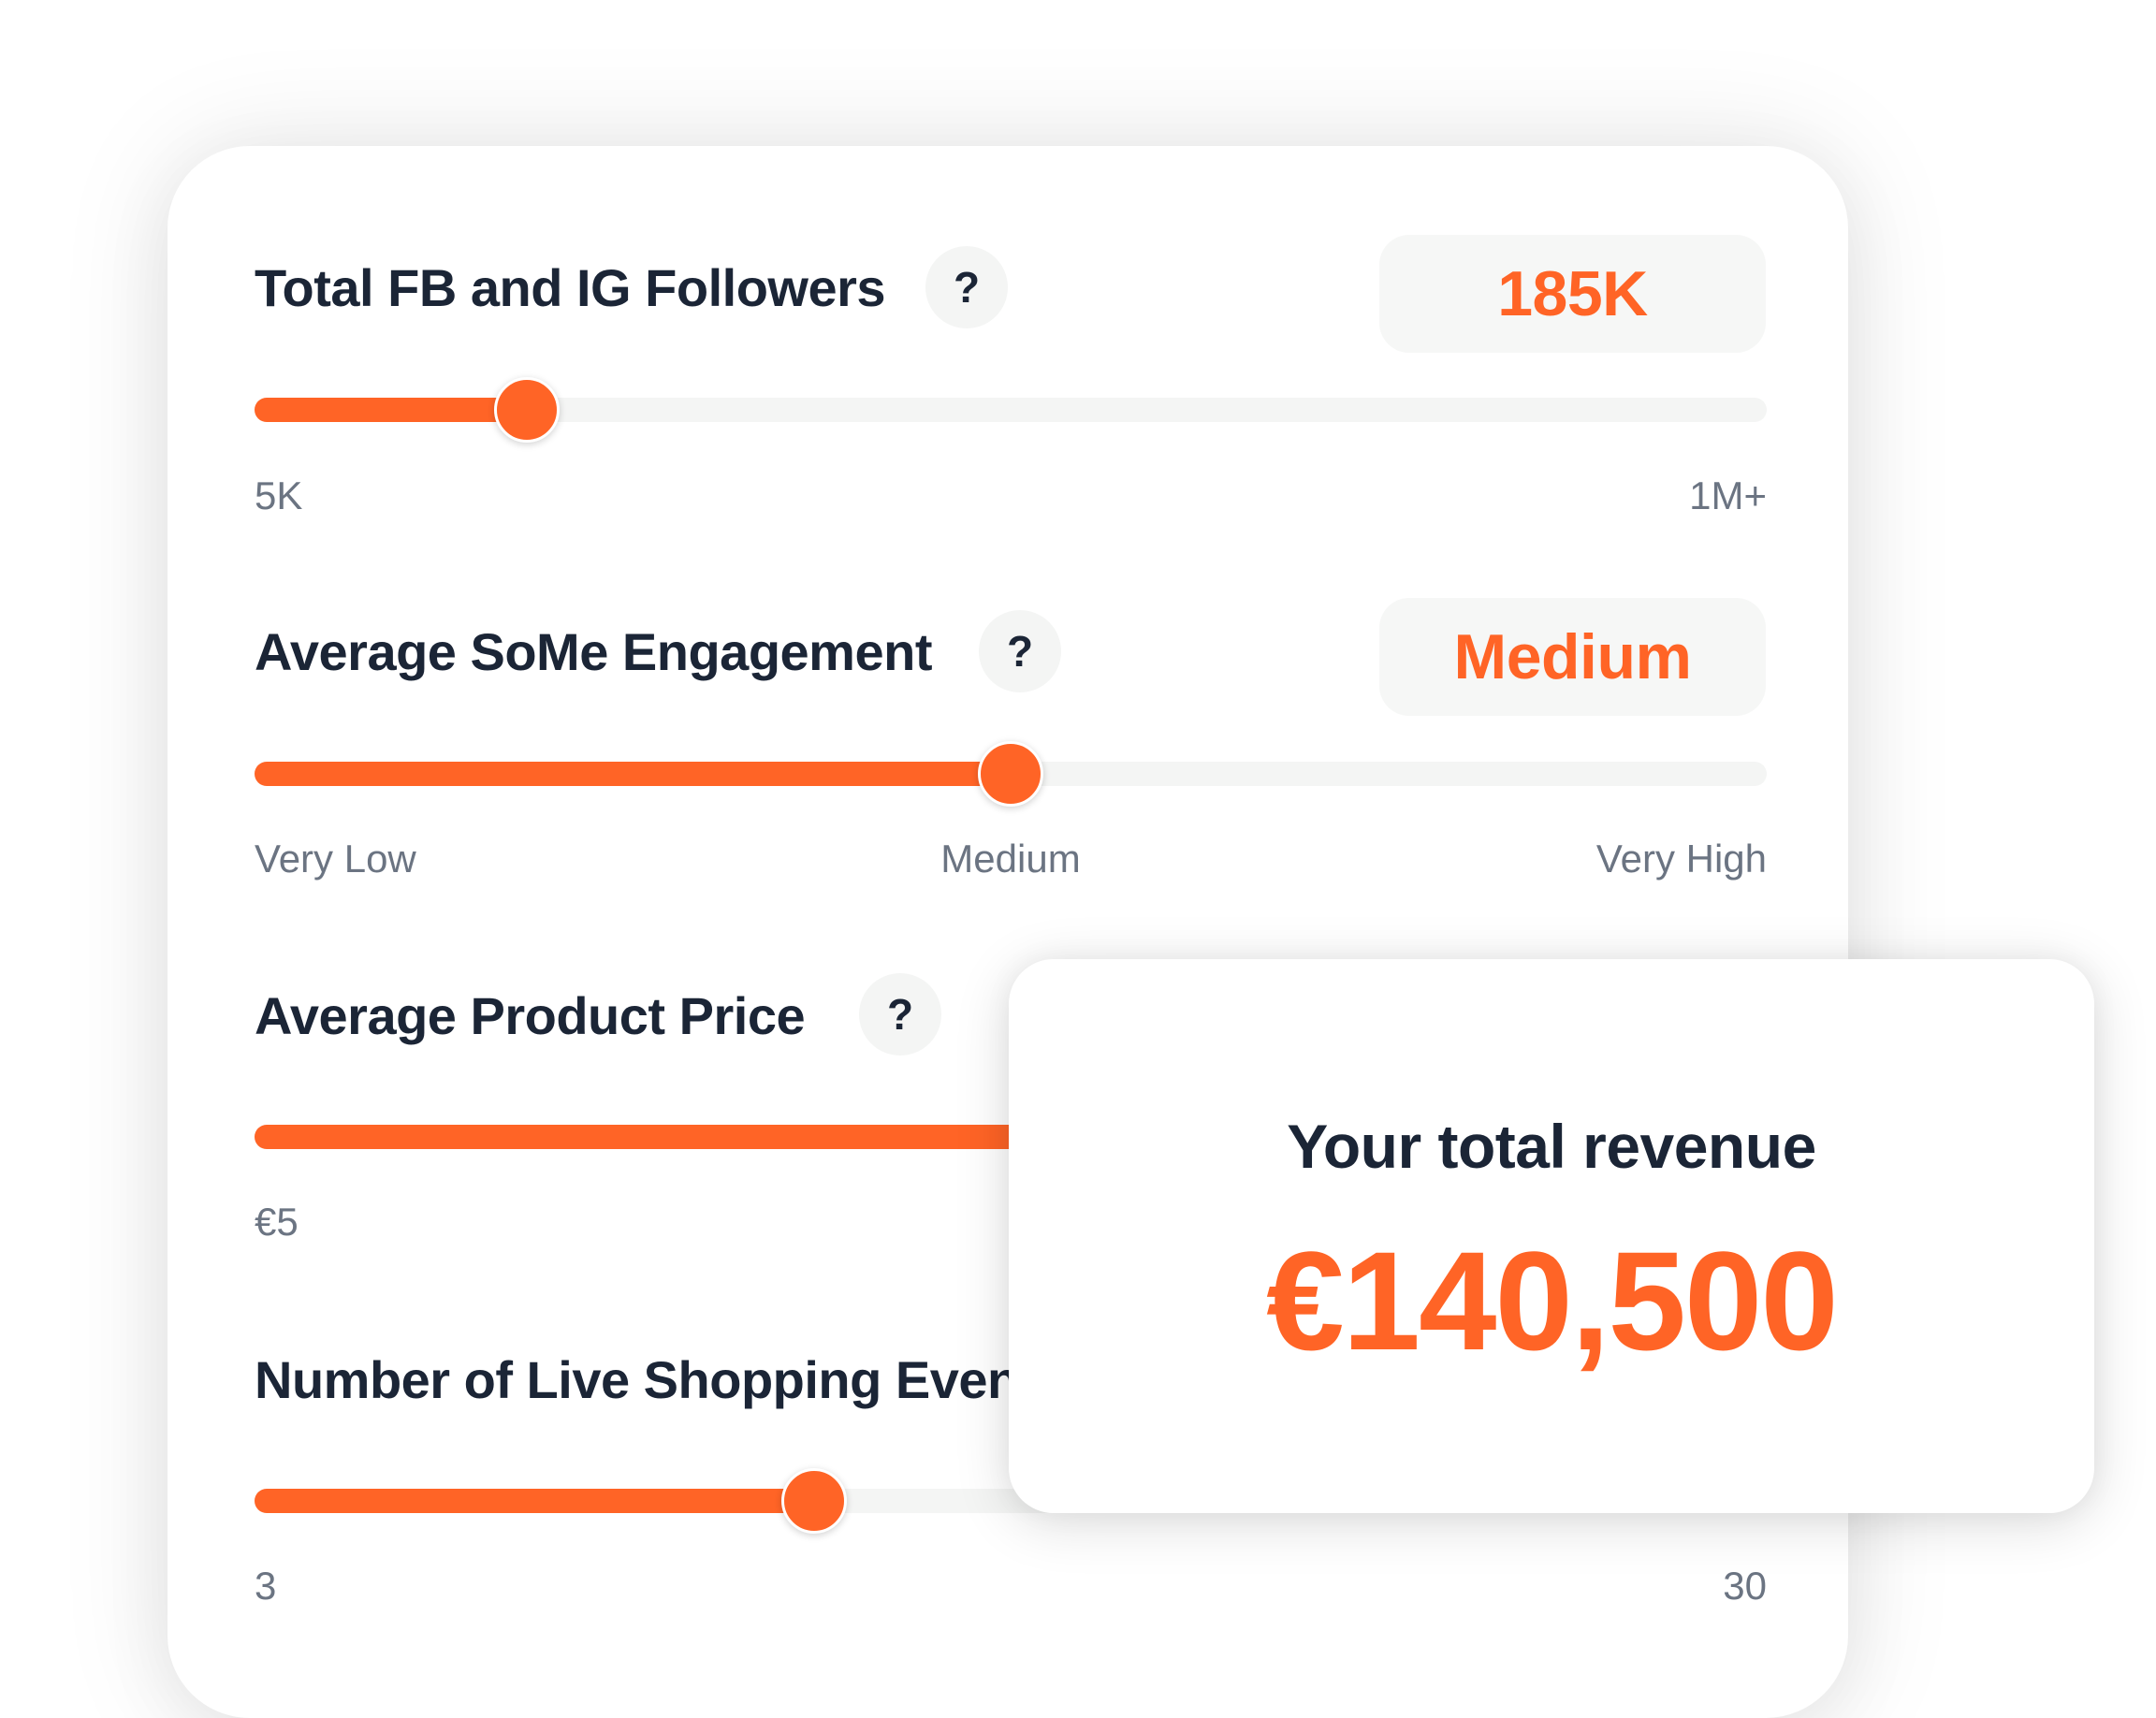 The height and width of the screenshot is (1718, 2156). Describe the element at coordinates (1552, 1300) in the screenshot. I see `revenue-amount: €140,500` at that location.